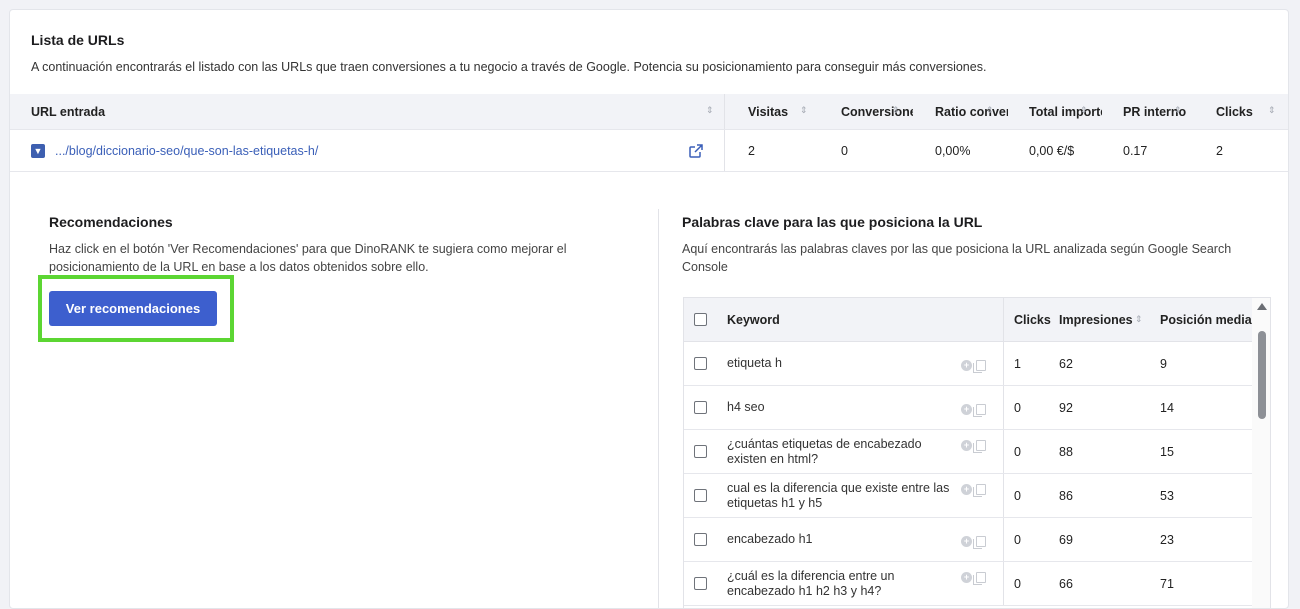  What do you see at coordinates (953, 150) in the screenshot?
I see `cell-ratio: 0,00%` at bounding box center [953, 150].